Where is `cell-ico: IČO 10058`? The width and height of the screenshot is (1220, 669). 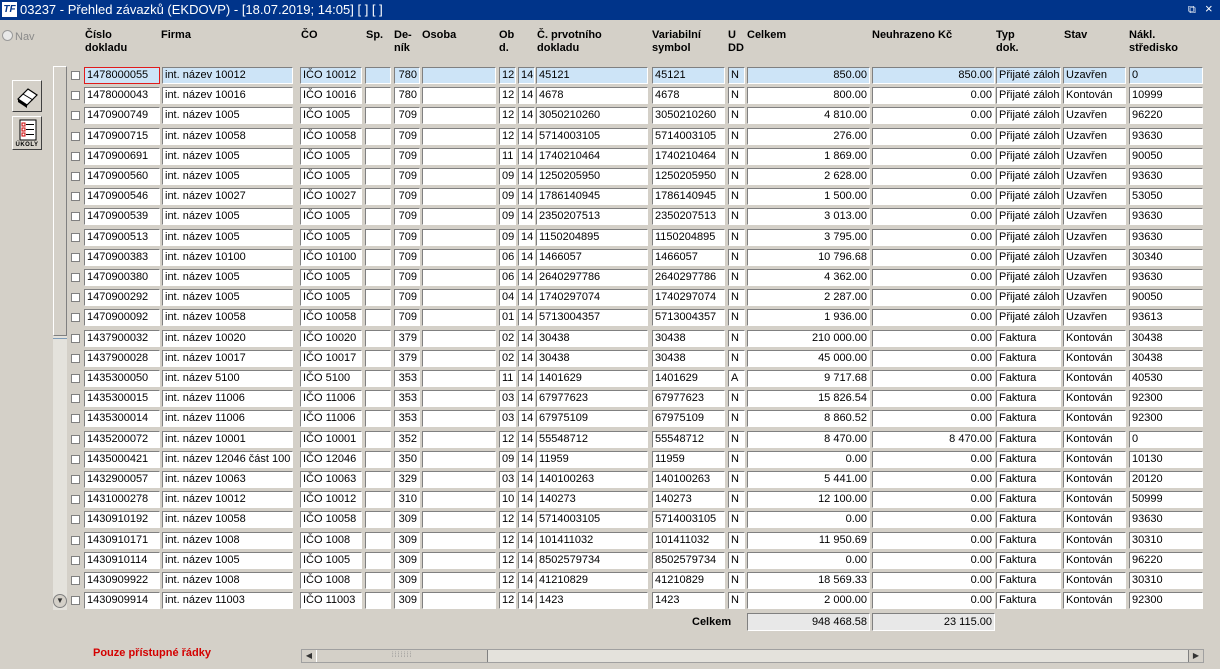 cell-ico: IČO 10058 is located at coordinates (331, 317).